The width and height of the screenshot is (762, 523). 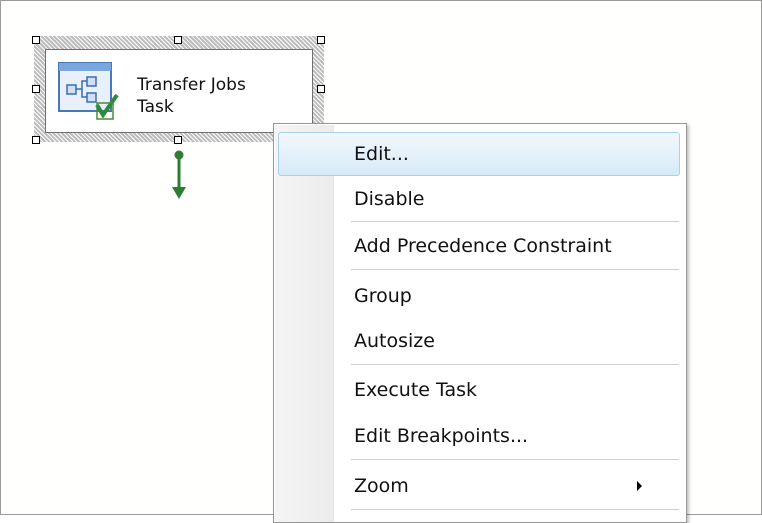 I want to click on transfer-jobs-task-icon, so click(x=88, y=91).